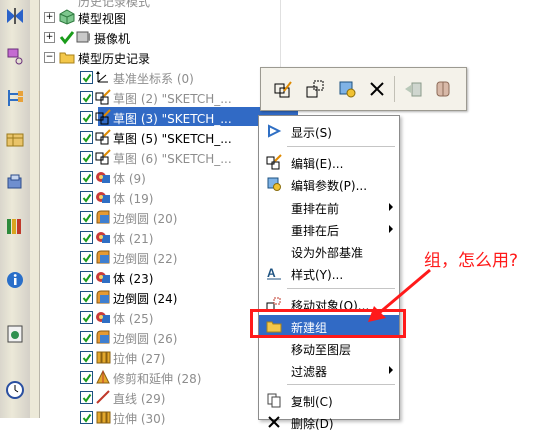  What do you see at coordinates (155, 417) in the screenshot?
I see `tree-feature-row: 拉伸 (30)` at bounding box center [155, 417].